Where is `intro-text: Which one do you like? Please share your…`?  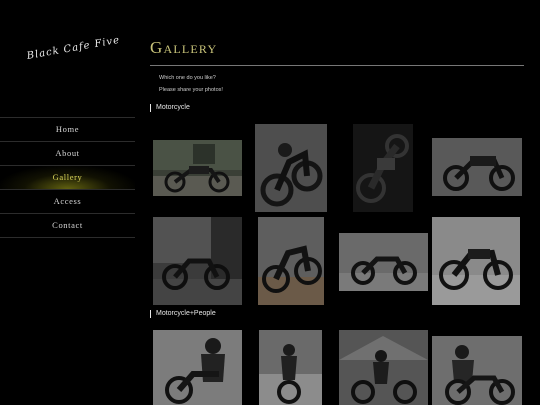
intro-text: Which one do you like? Please share your… is located at coordinates (191, 84).